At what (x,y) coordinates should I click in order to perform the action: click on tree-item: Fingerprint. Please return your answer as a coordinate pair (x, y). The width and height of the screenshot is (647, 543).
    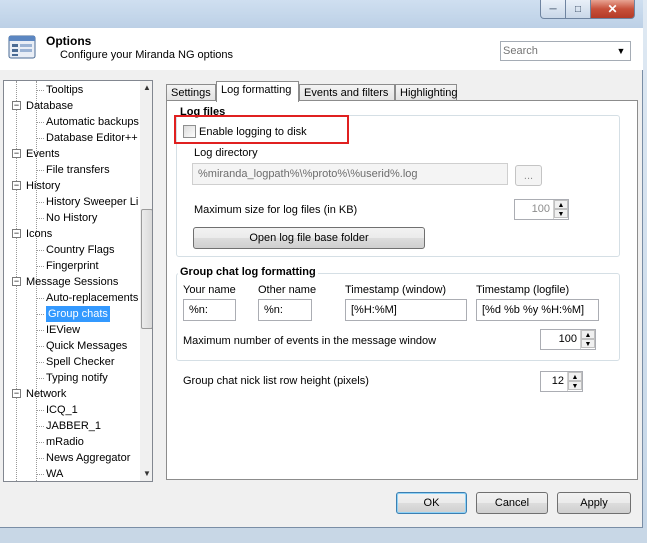
    Looking at the image, I should click on (72, 266).